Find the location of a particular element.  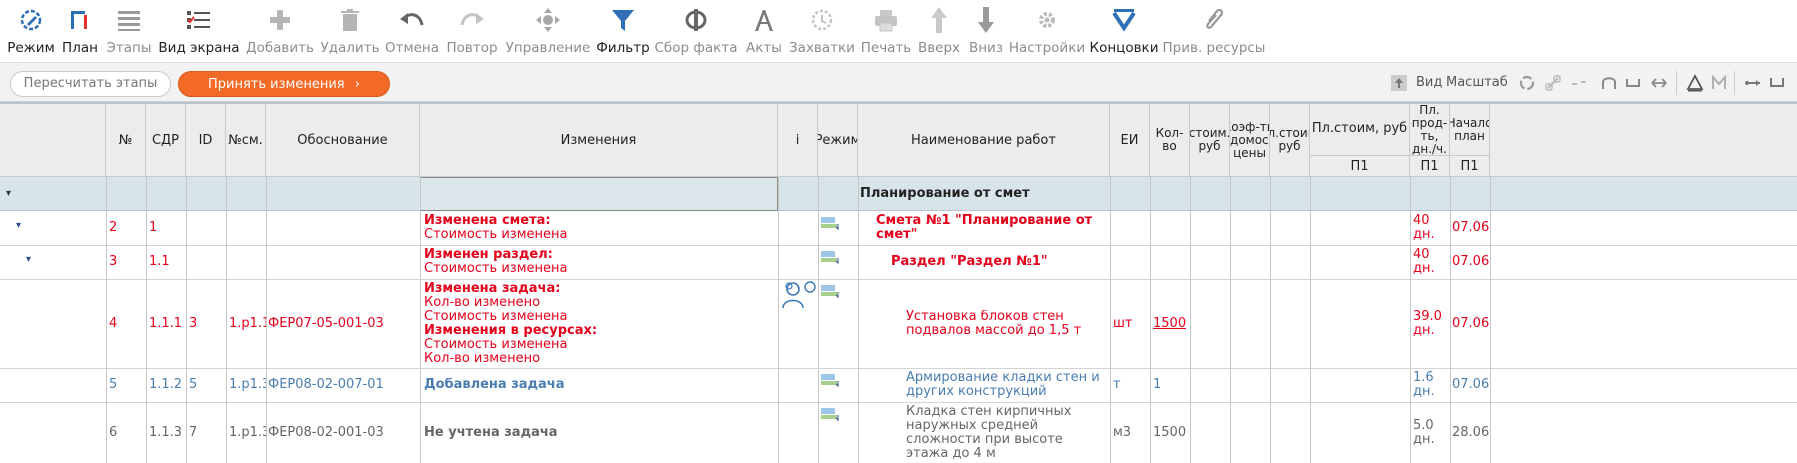

header-mode: Режим is located at coordinates (838, 140).